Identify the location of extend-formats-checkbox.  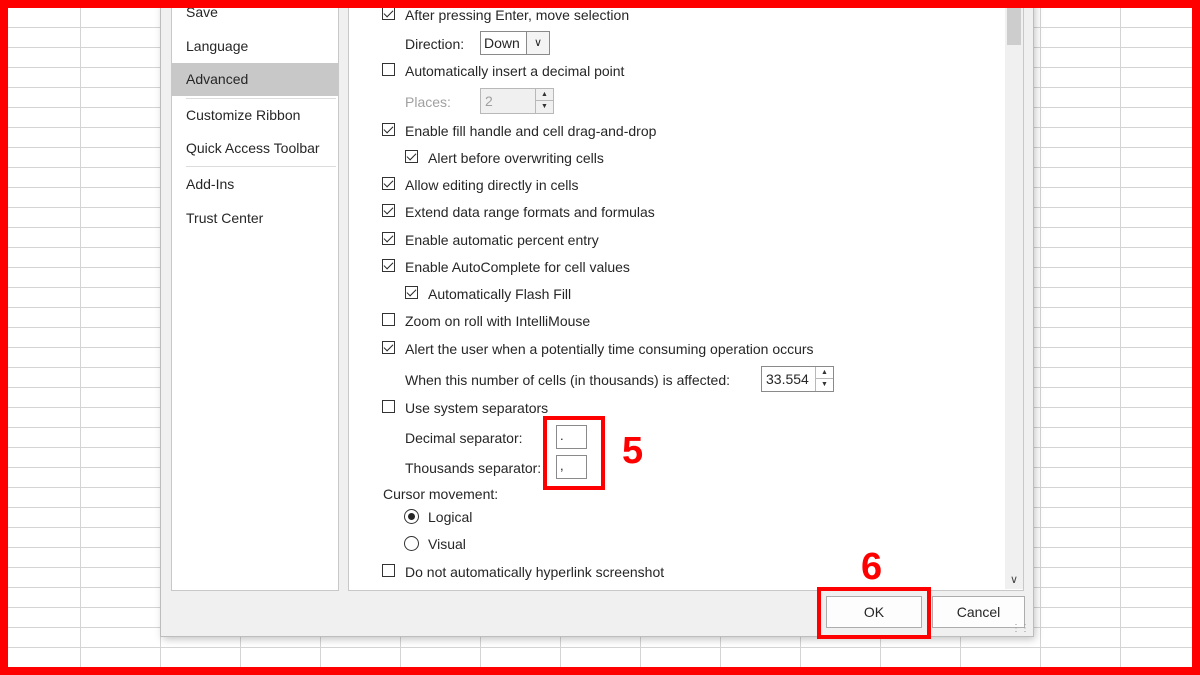
(388, 210).